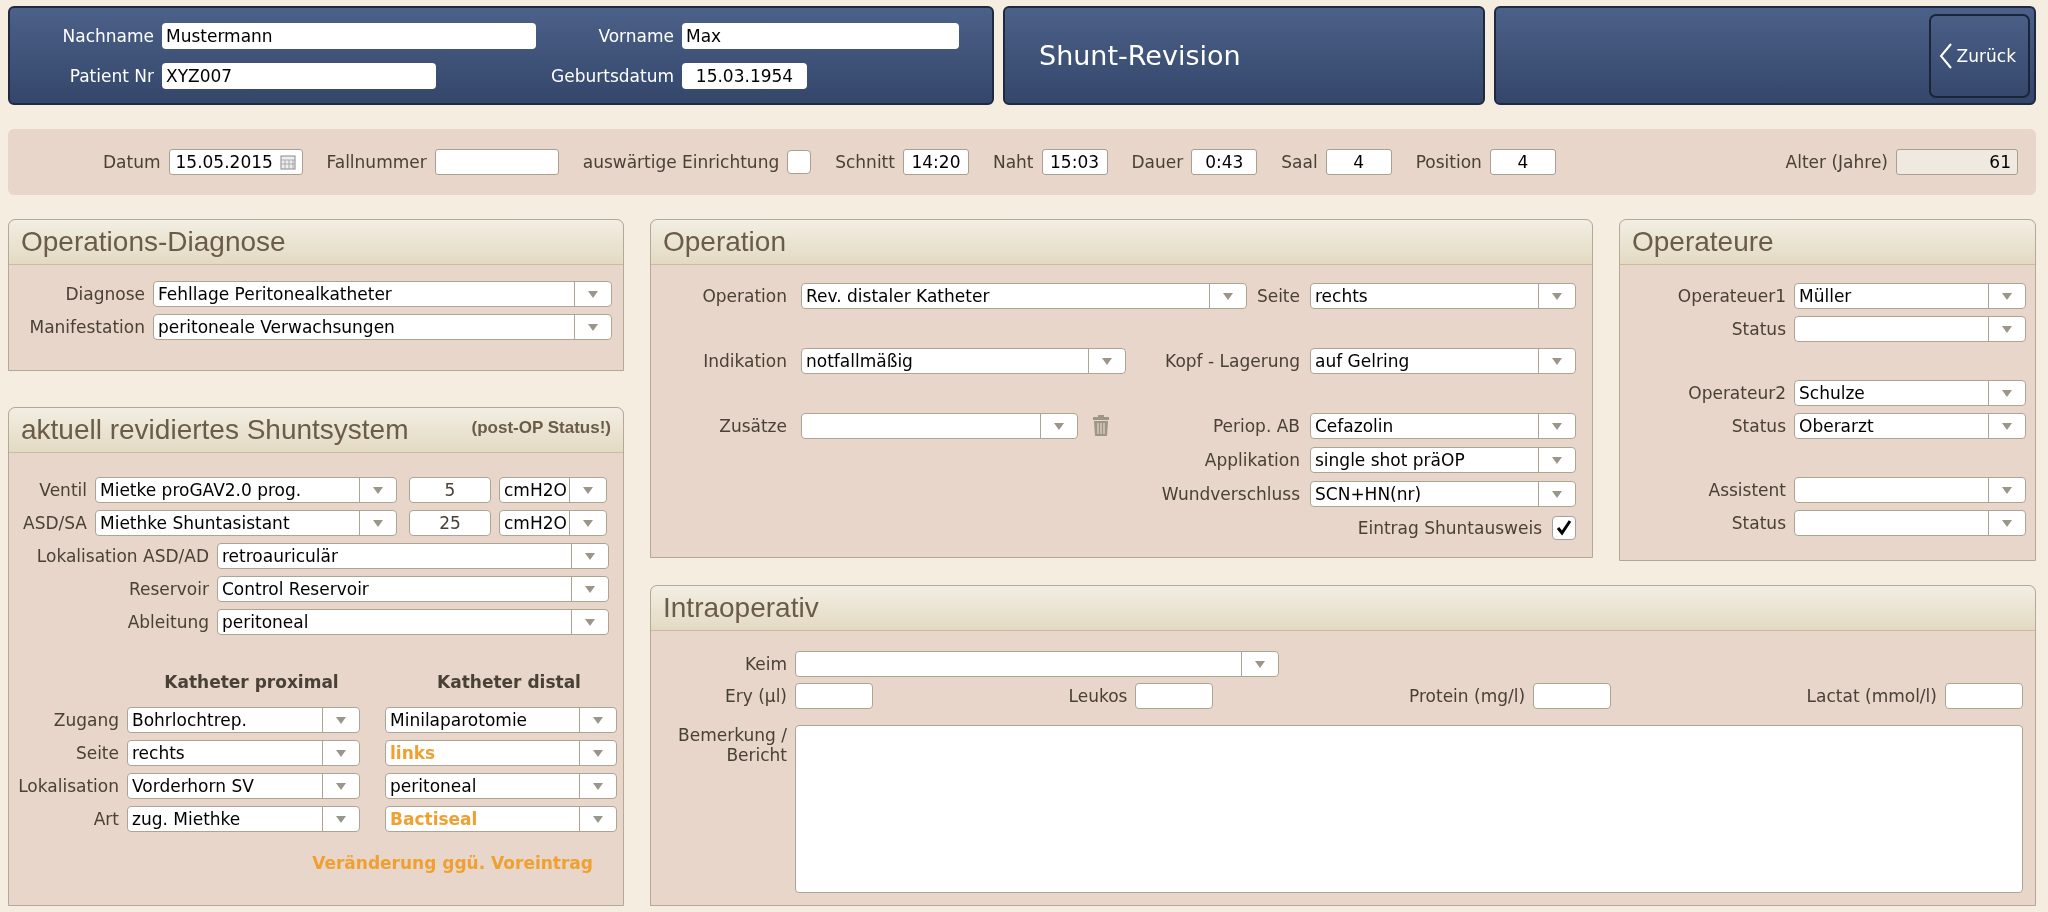 The width and height of the screenshot is (2048, 912). What do you see at coordinates (167, 622) in the screenshot?
I see `field-label: Ableitung` at bounding box center [167, 622].